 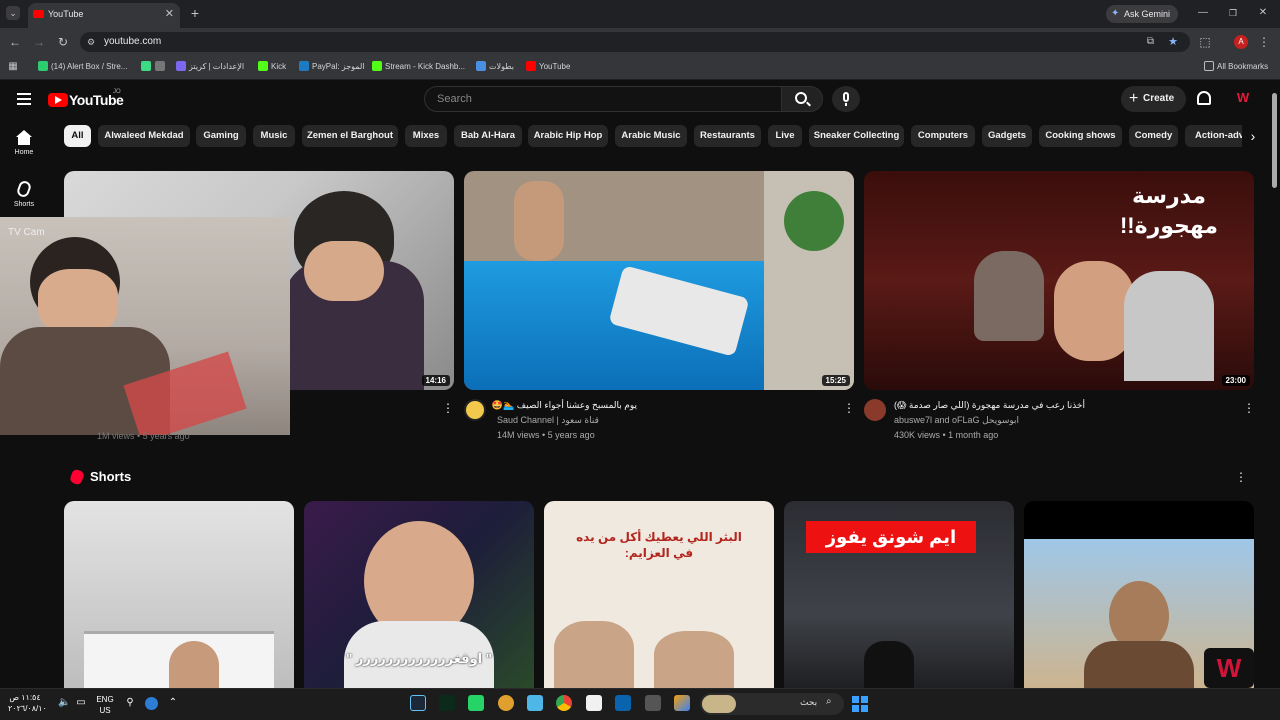 What do you see at coordinates (1204, 98) in the screenshot?
I see `notifications-bell-icon` at bounding box center [1204, 98].